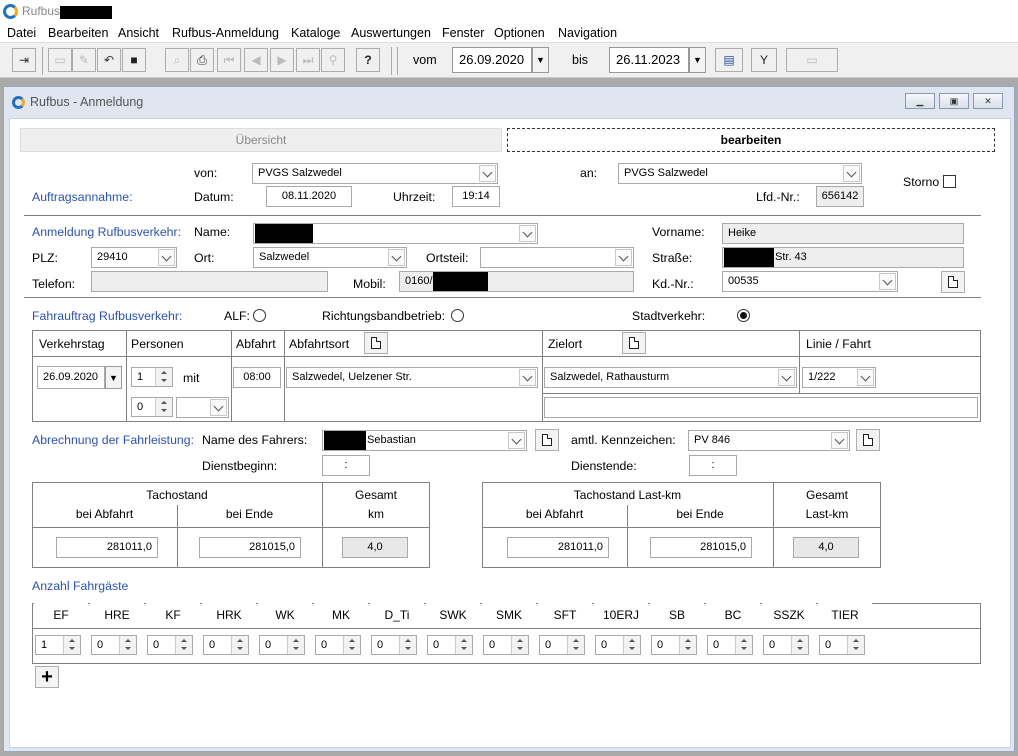 The height and width of the screenshot is (756, 1018). What do you see at coordinates (113, 377) in the screenshot?
I see `verkehrstag-dropdown: ▼` at bounding box center [113, 377].